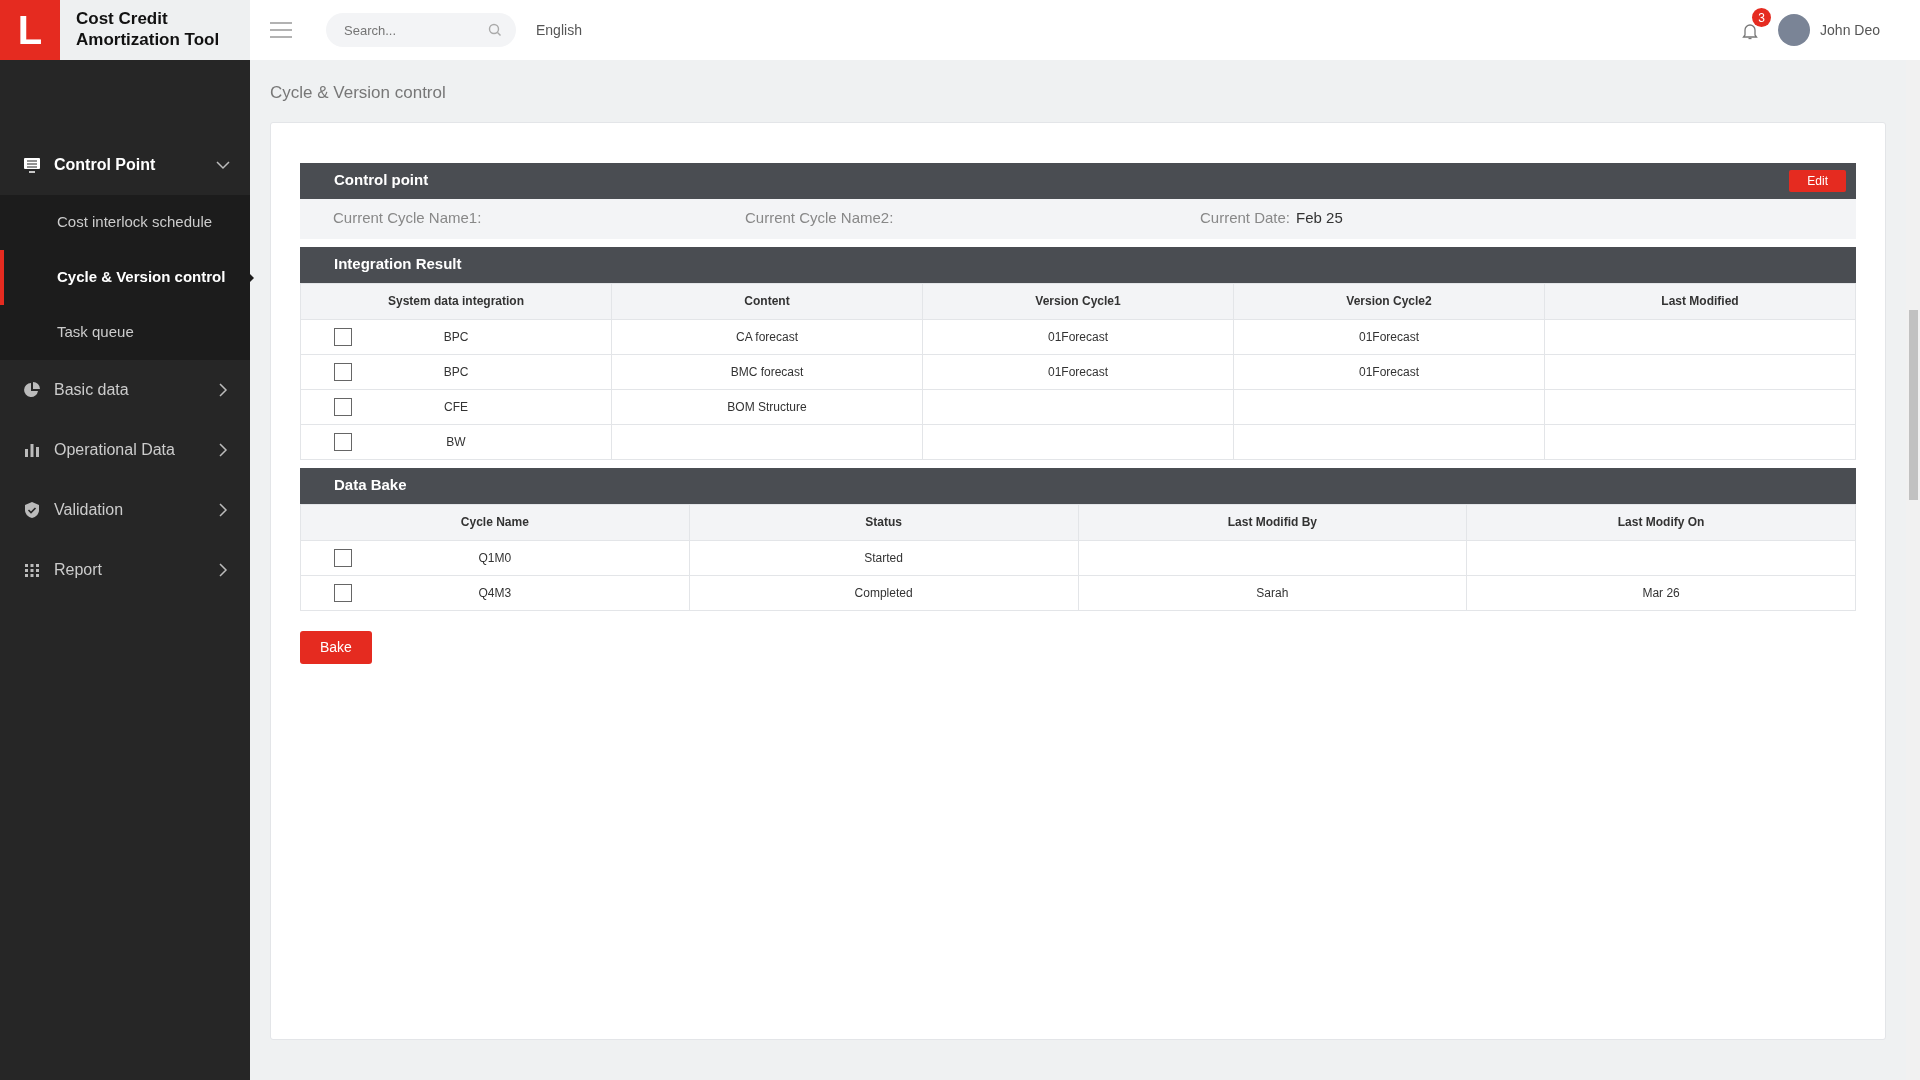 Image resolution: width=1920 pixels, height=1080 pixels. I want to click on chevron-down-icon, so click(223, 165).